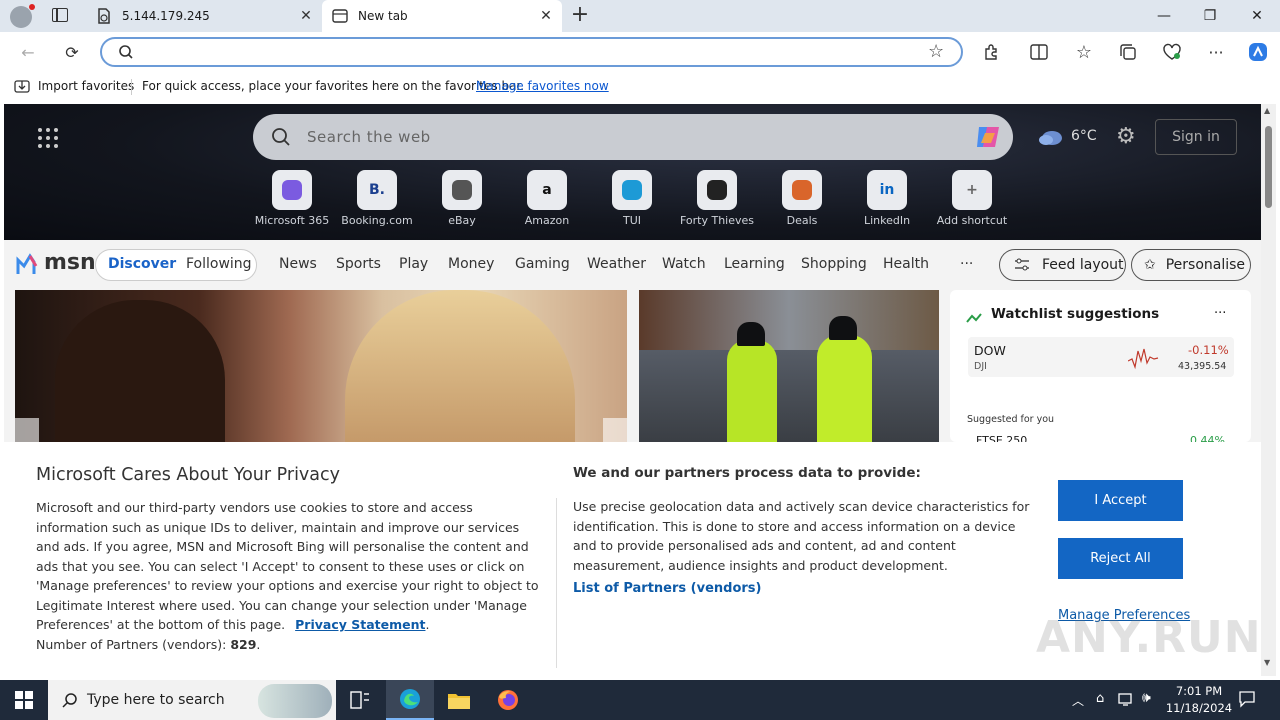 This screenshot has width=1280, height=720. What do you see at coordinates (204, 16) in the screenshot?
I see `tab-remote-ip: 5.144.179.245 ✕` at bounding box center [204, 16].